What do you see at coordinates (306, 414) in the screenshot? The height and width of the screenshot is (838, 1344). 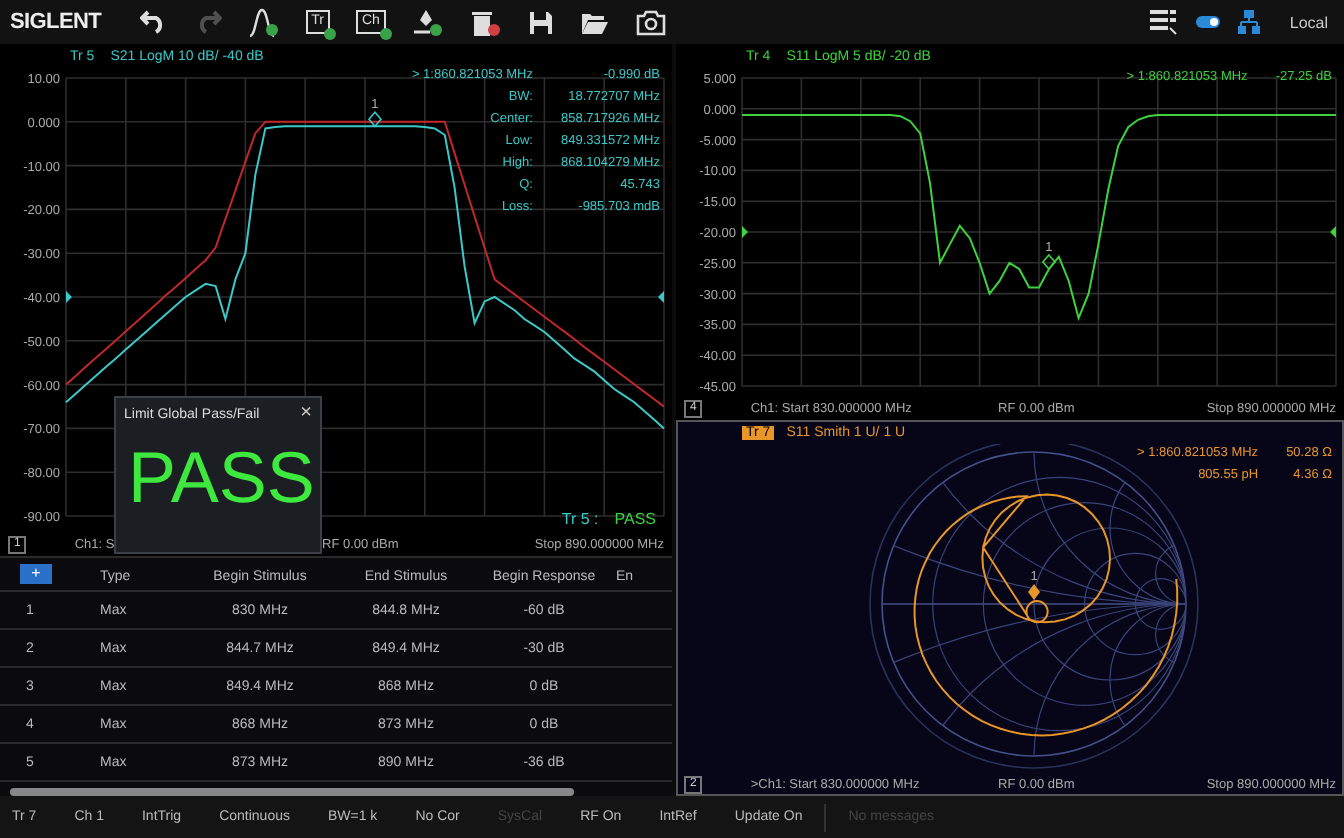 I see `close-button: ×` at bounding box center [306, 414].